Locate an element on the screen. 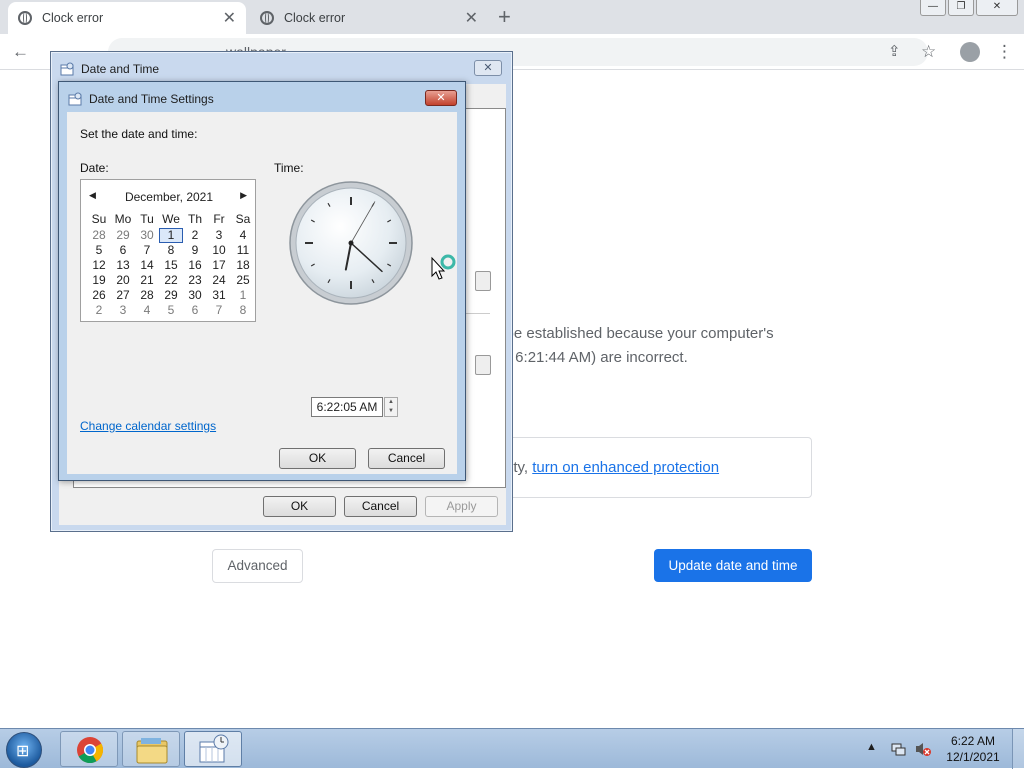  weekday-header-row: Su Mo Tu We Th Fr Sa is located at coordinates (171, 219).